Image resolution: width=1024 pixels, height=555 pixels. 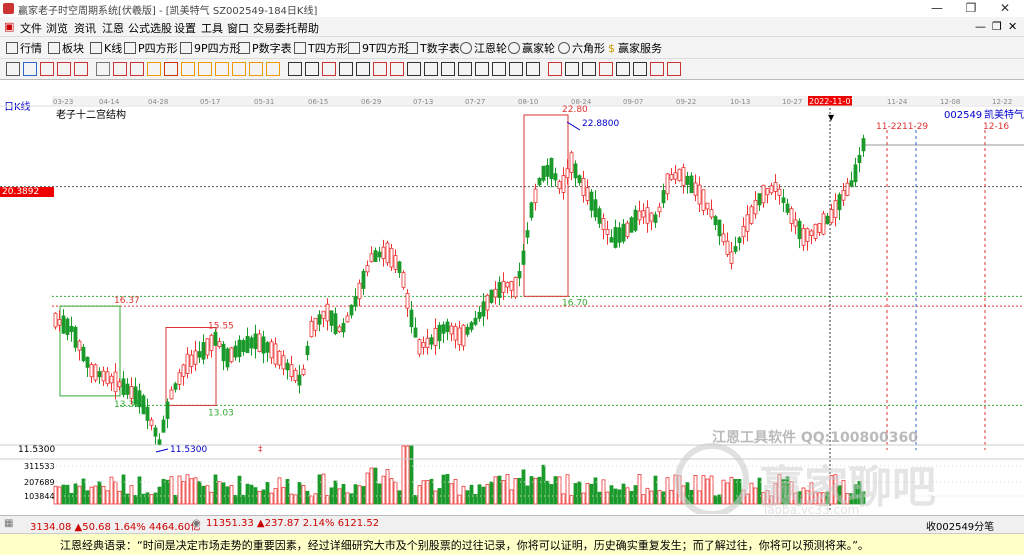 I want to click on tool-2-icon, so click(x=30, y=69).